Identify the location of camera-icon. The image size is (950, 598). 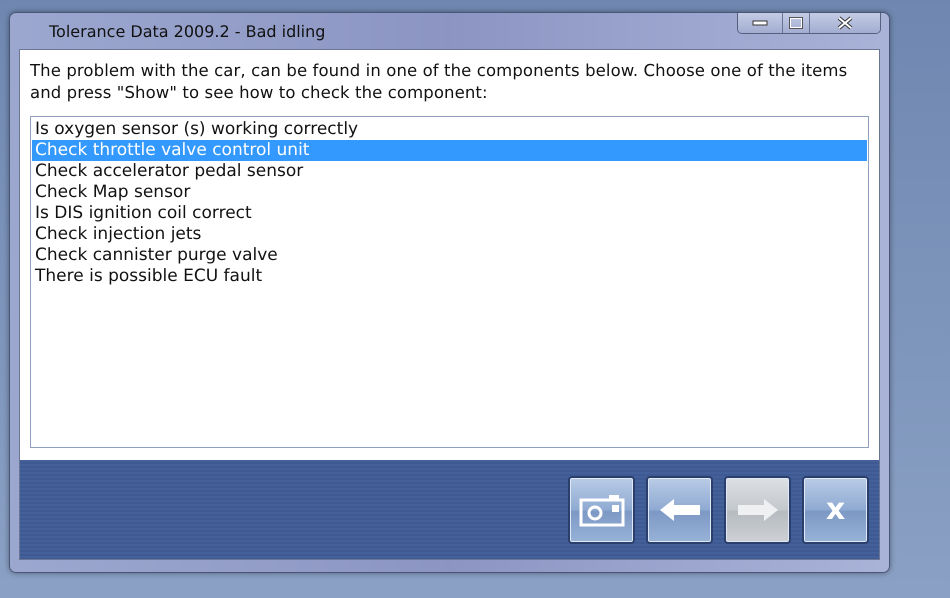
(601, 509).